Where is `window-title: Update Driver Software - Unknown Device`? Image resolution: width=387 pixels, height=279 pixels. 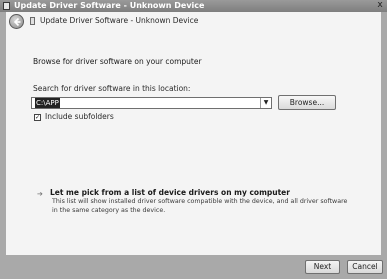
window-title: Update Driver Software - Unknown Device is located at coordinates (109, 5).